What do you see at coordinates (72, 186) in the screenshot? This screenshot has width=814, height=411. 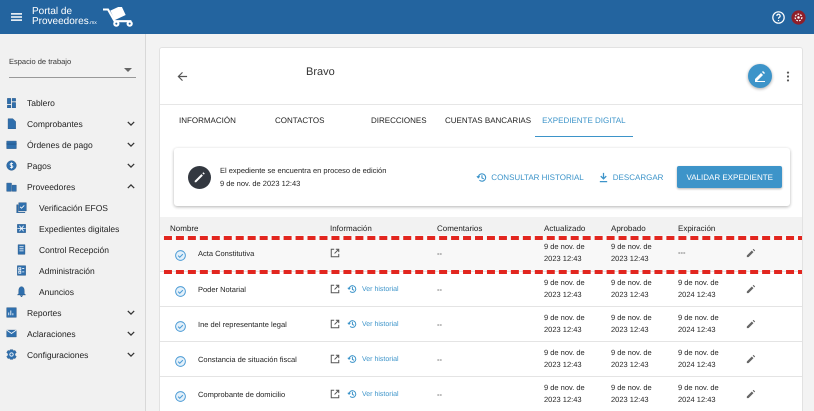 I see `nav-item: Proveedores` at bounding box center [72, 186].